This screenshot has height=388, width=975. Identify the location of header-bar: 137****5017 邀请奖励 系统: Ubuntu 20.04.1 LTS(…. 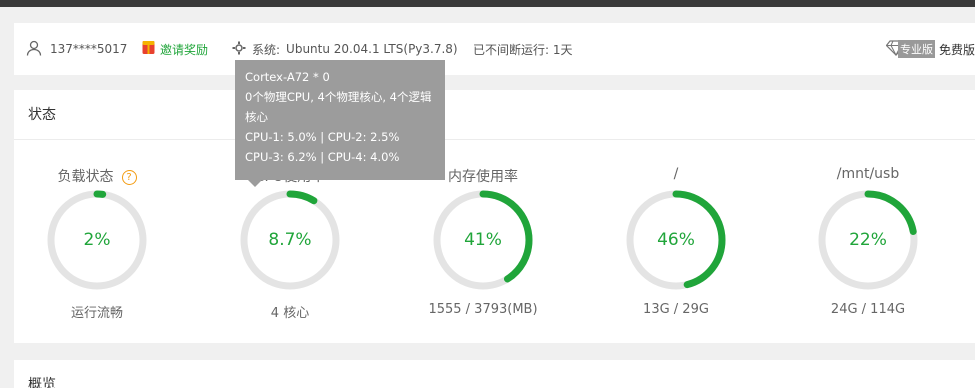
(494, 49).